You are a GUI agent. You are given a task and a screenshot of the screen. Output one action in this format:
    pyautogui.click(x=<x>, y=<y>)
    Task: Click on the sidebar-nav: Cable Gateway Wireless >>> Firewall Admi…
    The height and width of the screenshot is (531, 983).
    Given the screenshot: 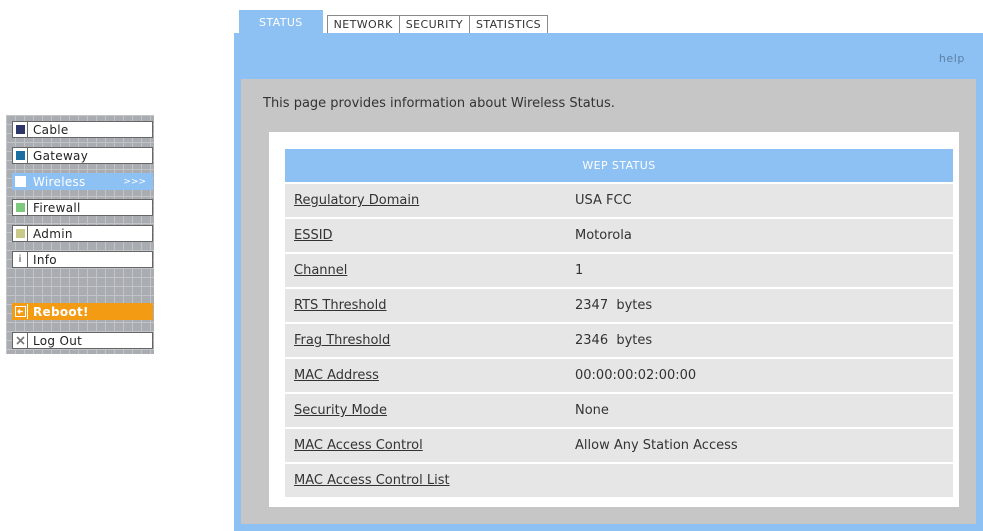 What is the action you would take?
    pyautogui.click(x=80, y=234)
    